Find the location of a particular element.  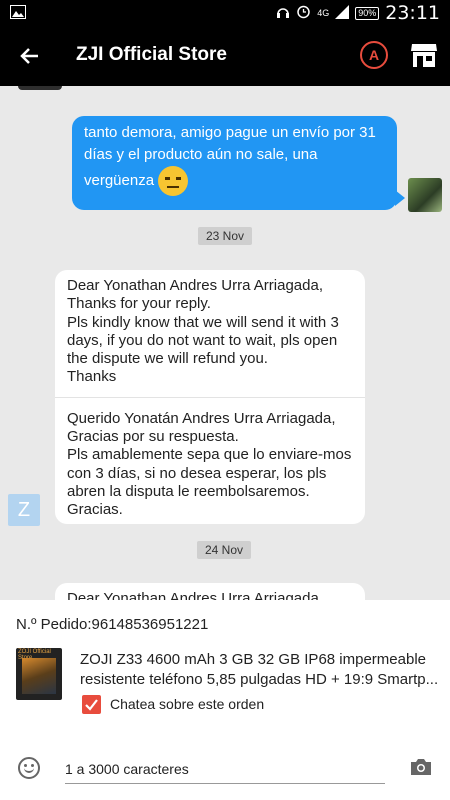

alarm-icon is located at coordinates (303, 13).